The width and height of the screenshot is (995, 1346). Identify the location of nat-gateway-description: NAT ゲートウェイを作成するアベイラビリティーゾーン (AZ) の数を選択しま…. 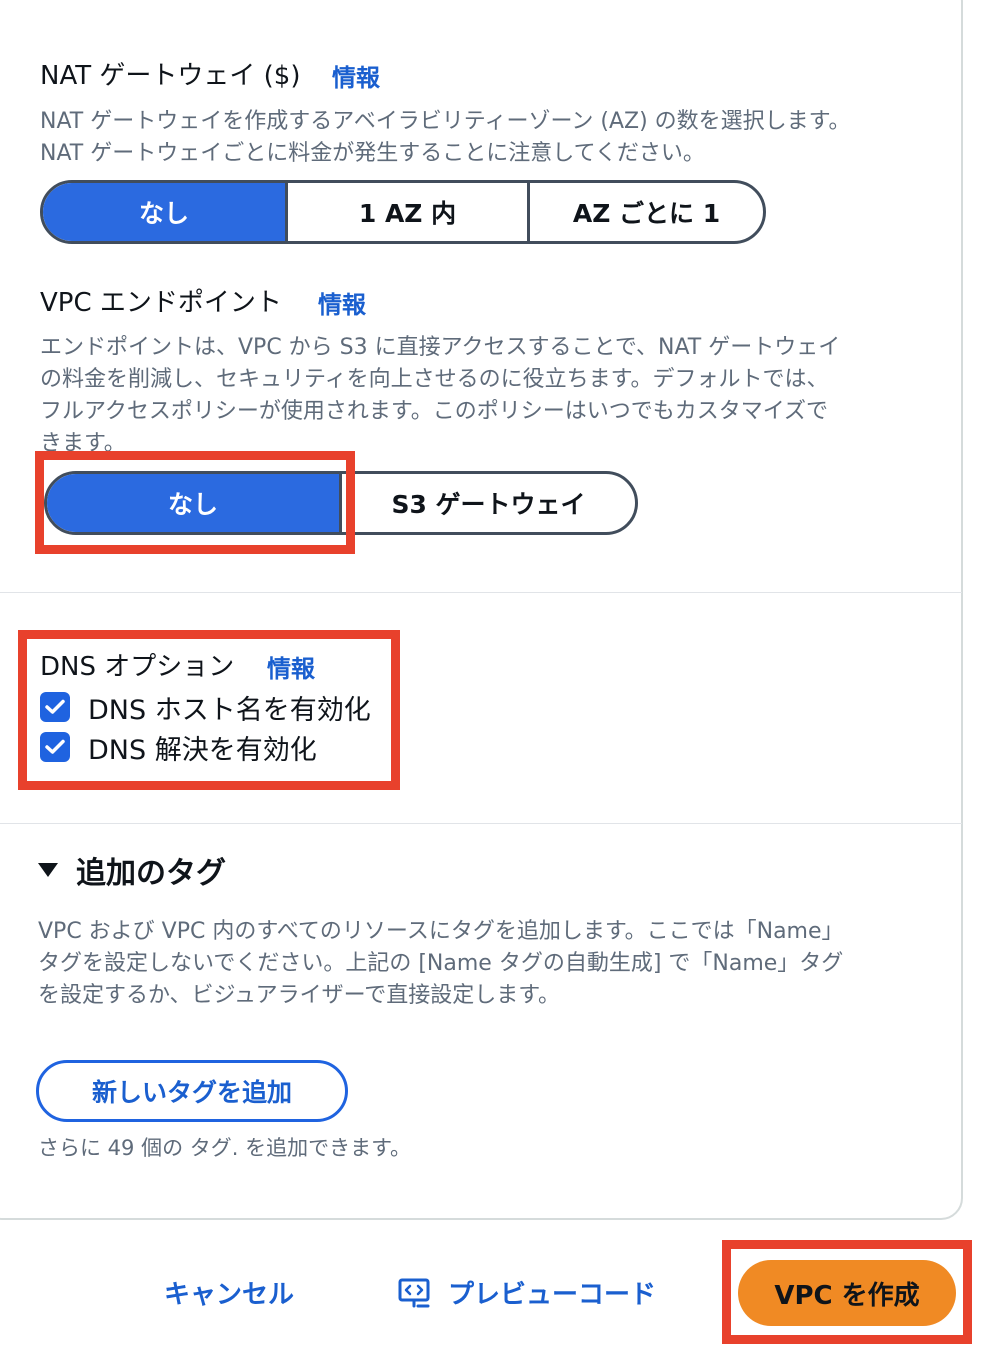
(445, 138).